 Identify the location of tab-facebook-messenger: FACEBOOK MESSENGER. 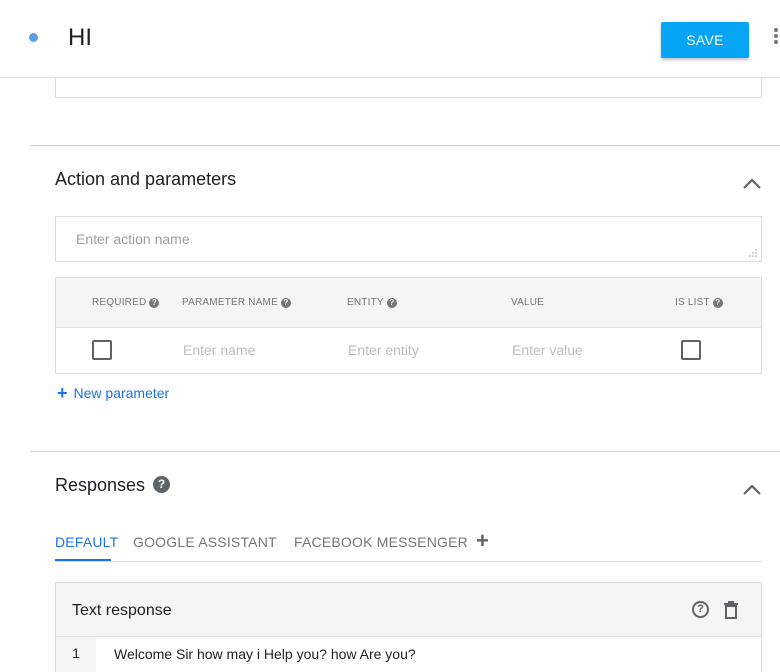
(381, 542).